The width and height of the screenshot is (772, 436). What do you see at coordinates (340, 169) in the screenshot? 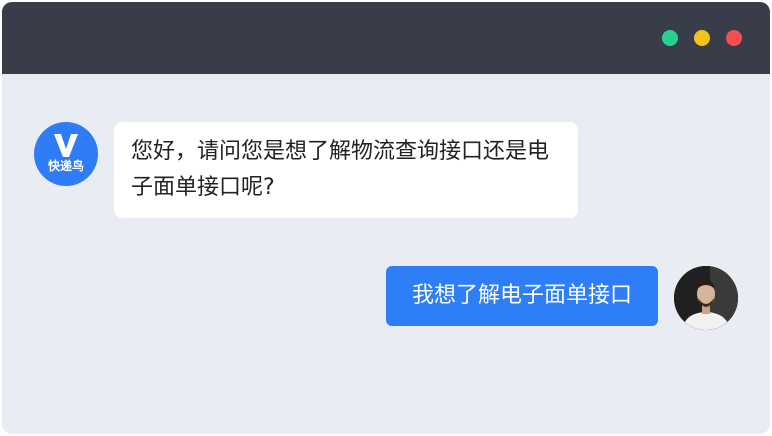
I see `bot-message-text: 您好，请问您是想了解物流查询接口还是电子面单接口呢?` at bounding box center [340, 169].